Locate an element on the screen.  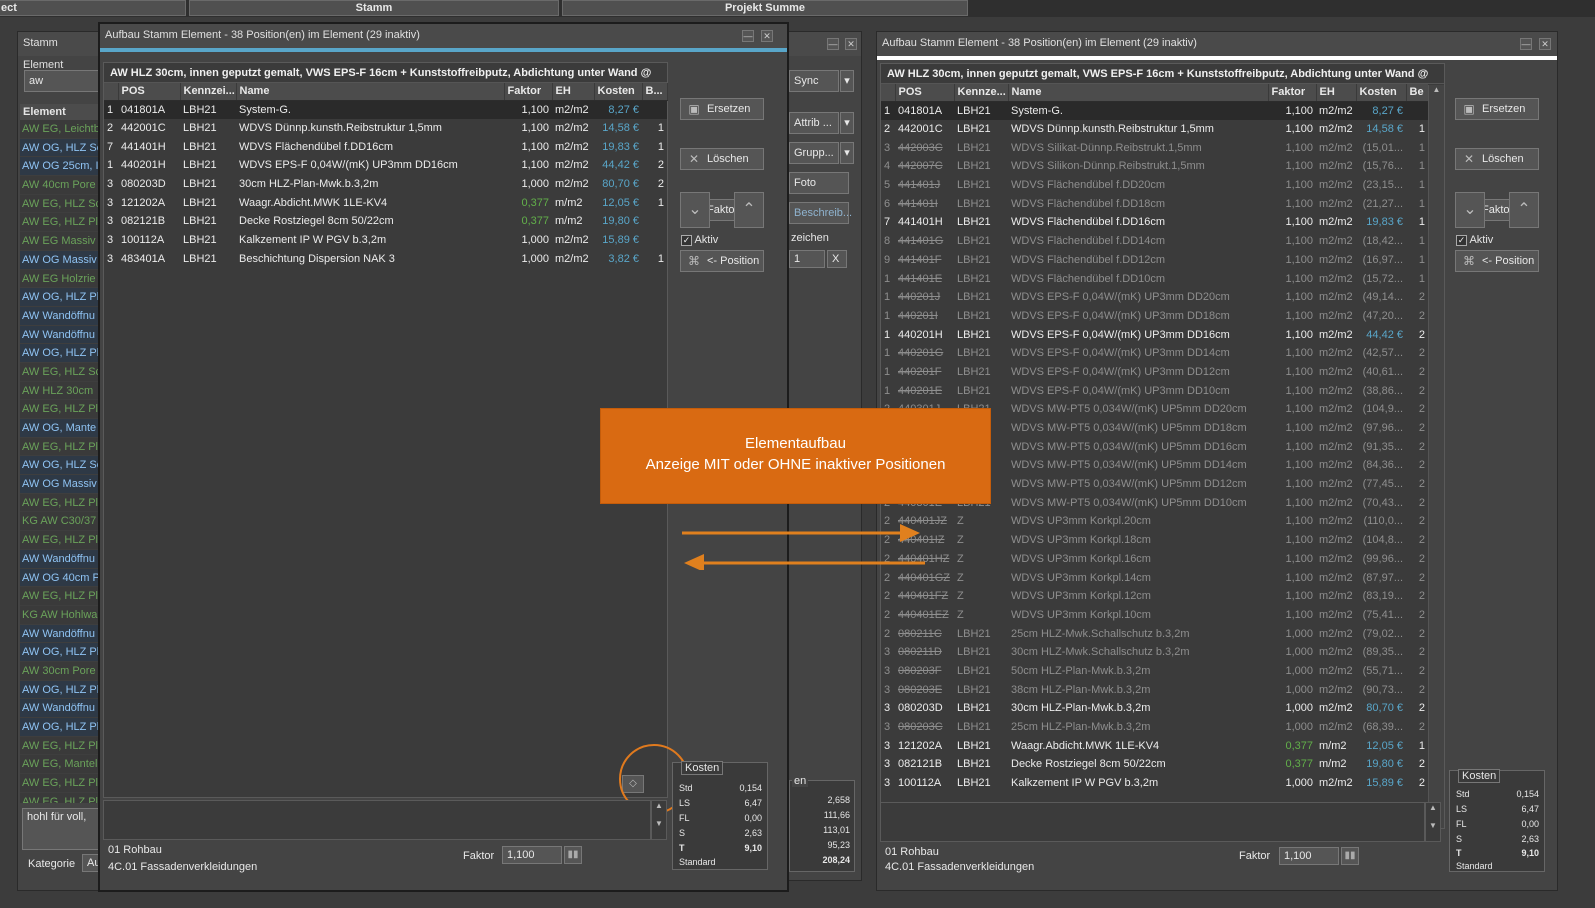
chart-icon: ▮▮ is located at coordinates (573, 855).